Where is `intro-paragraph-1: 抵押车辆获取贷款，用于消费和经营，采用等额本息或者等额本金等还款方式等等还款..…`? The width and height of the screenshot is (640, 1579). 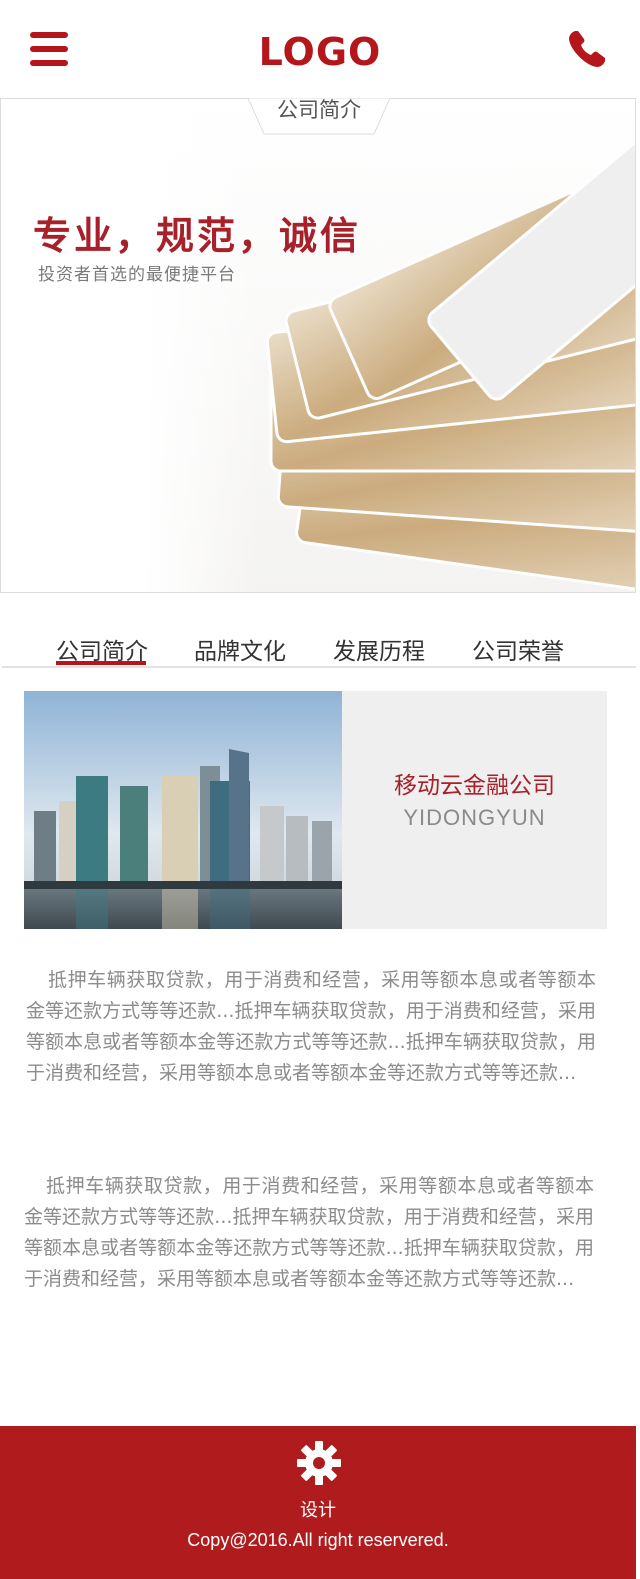 intro-paragraph-1: 抵押车辆获取贷款，用于消费和经营，采用等额本息或者等额本金等还款方式等等还款..… is located at coordinates (311, 1026).